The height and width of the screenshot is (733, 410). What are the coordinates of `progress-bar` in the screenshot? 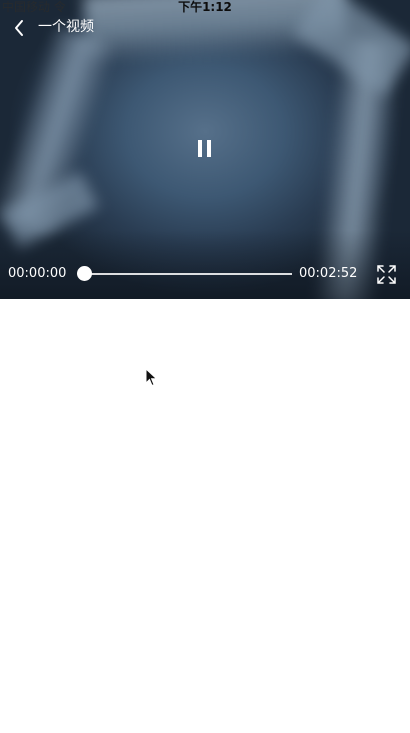 It's located at (188, 274).